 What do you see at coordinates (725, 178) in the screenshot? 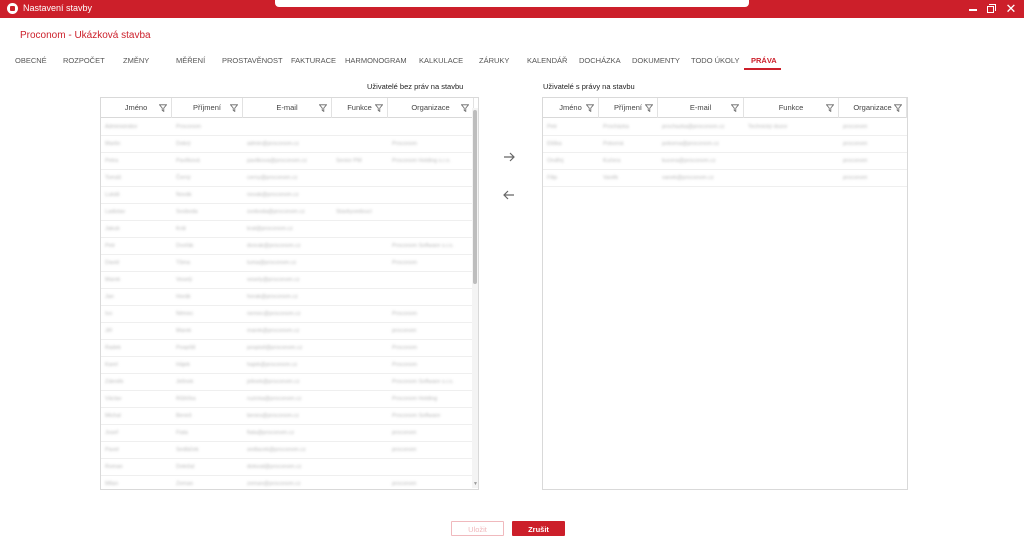
I see `table-row: Filip Vaněk vanek@proconom.cz proconom` at bounding box center [725, 178].